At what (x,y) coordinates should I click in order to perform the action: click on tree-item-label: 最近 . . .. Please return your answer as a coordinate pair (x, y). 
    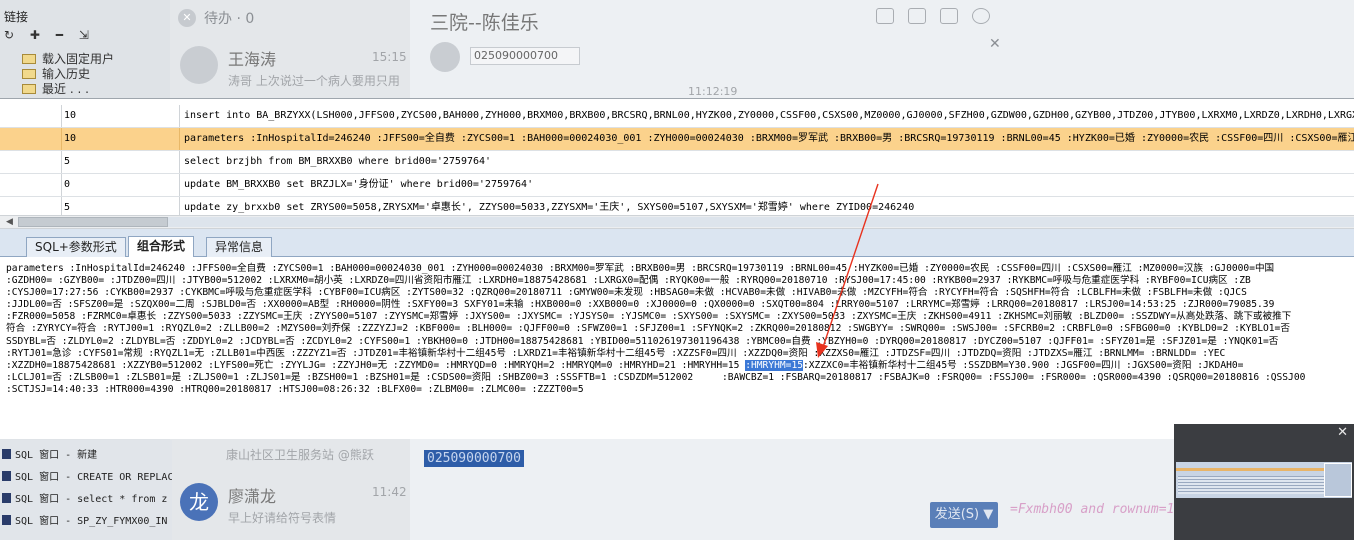
    Looking at the image, I should click on (65, 89).